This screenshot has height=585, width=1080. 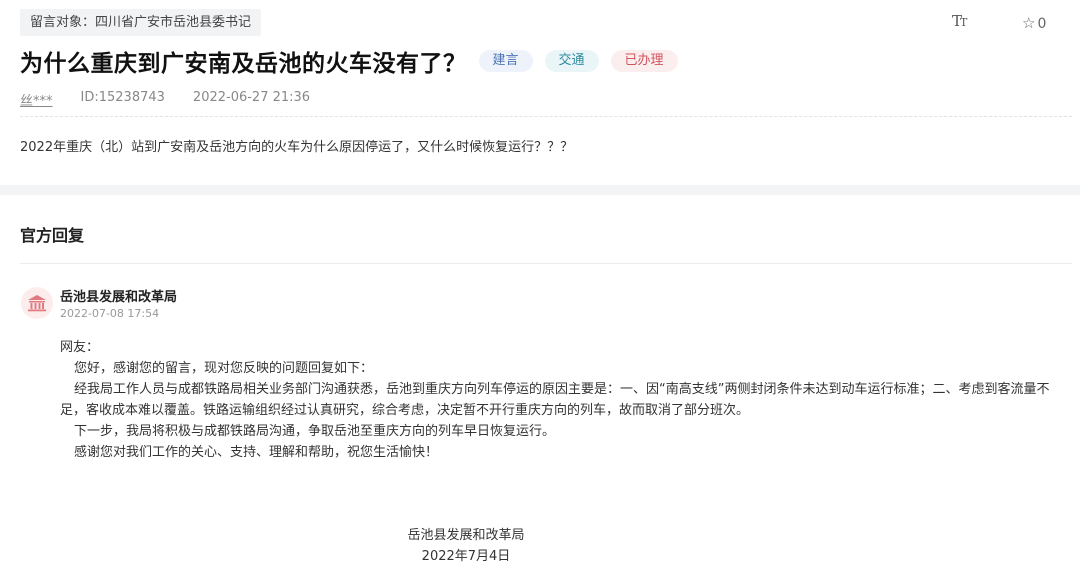 I want to click on message-time: 2022-06-27 21:36, so click(x=251, y=97).